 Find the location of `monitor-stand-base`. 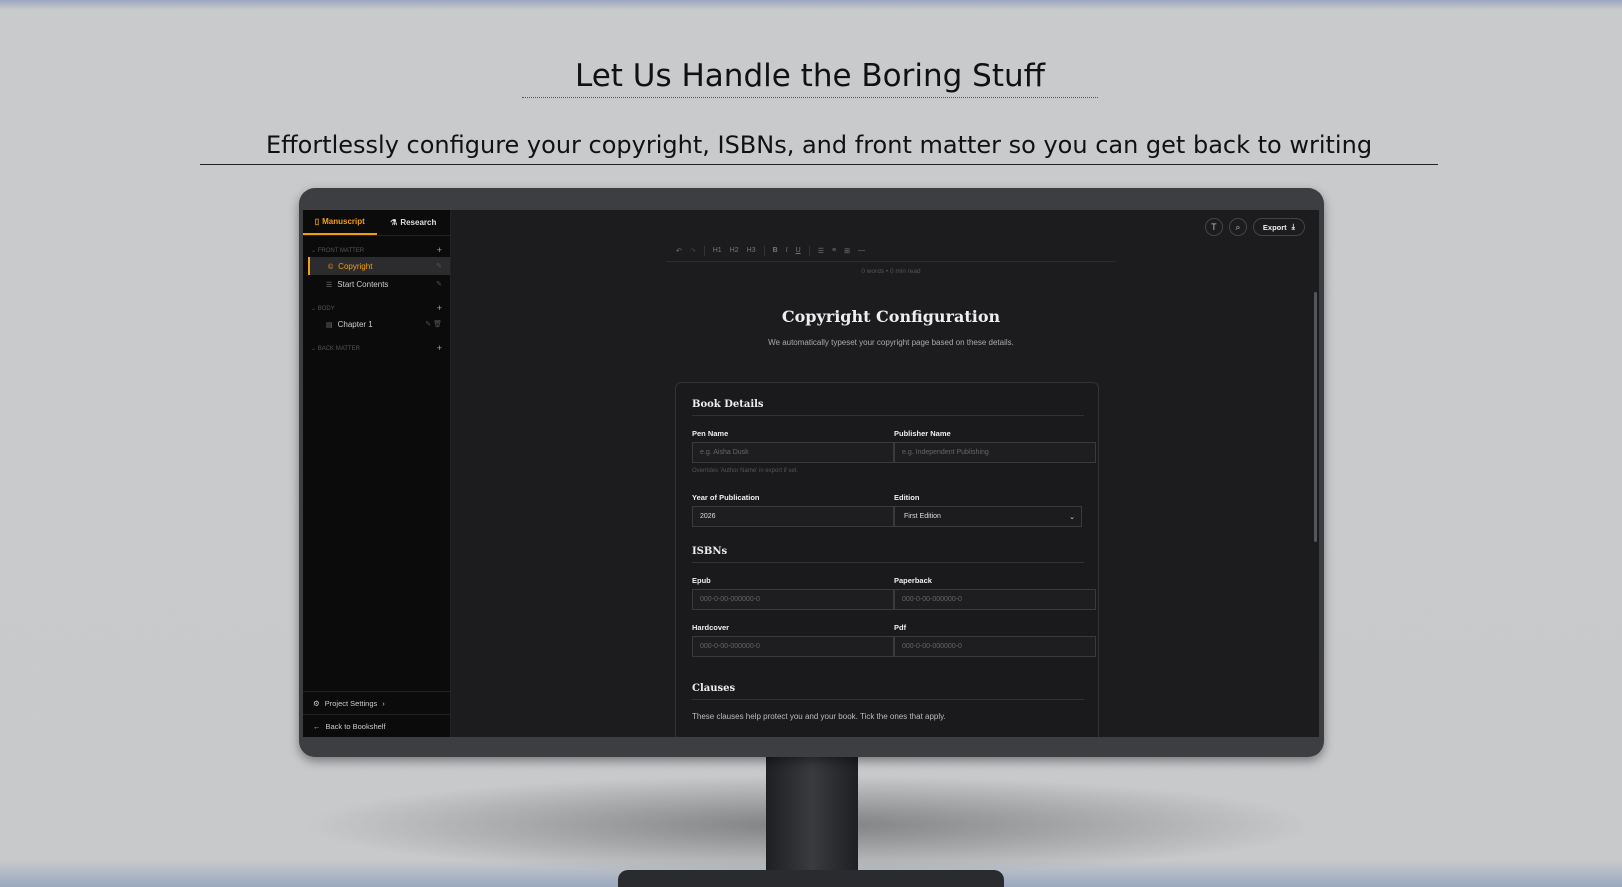

monitor-stand-base is located at coordinates (811, 878).